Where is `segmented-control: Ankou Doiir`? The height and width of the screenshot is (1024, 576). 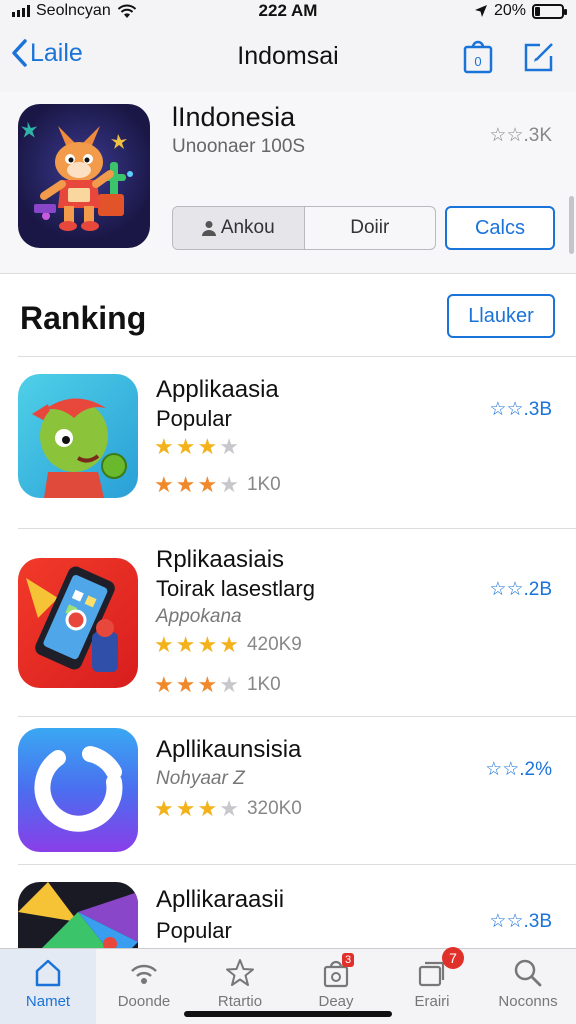
segmented-control: Ankou Doiir is located at coordinates (304, 228).